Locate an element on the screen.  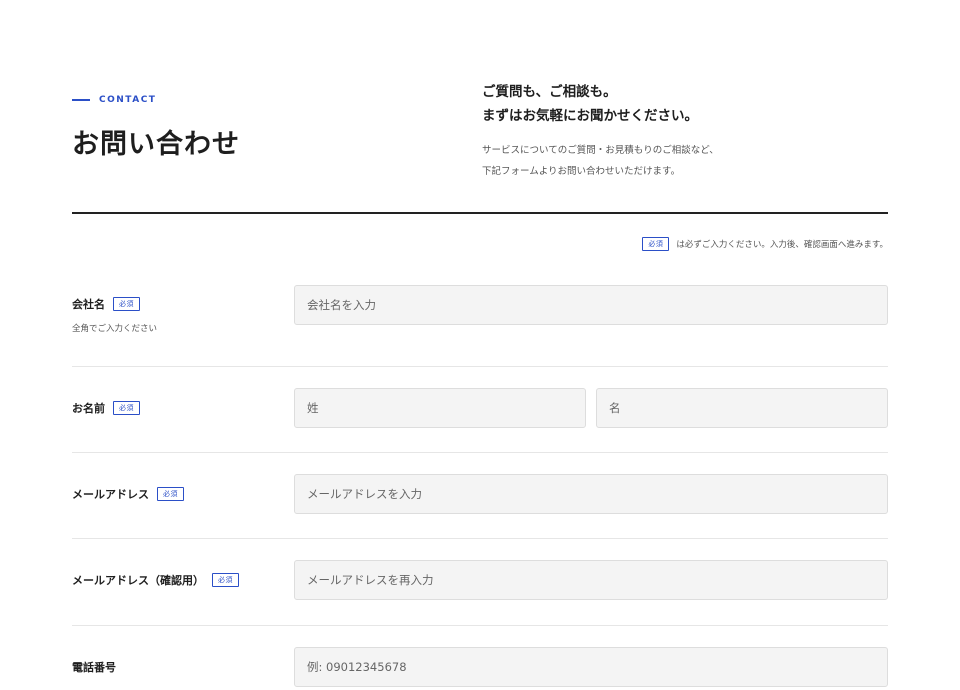
company-input is located at coordinates (591, 305).